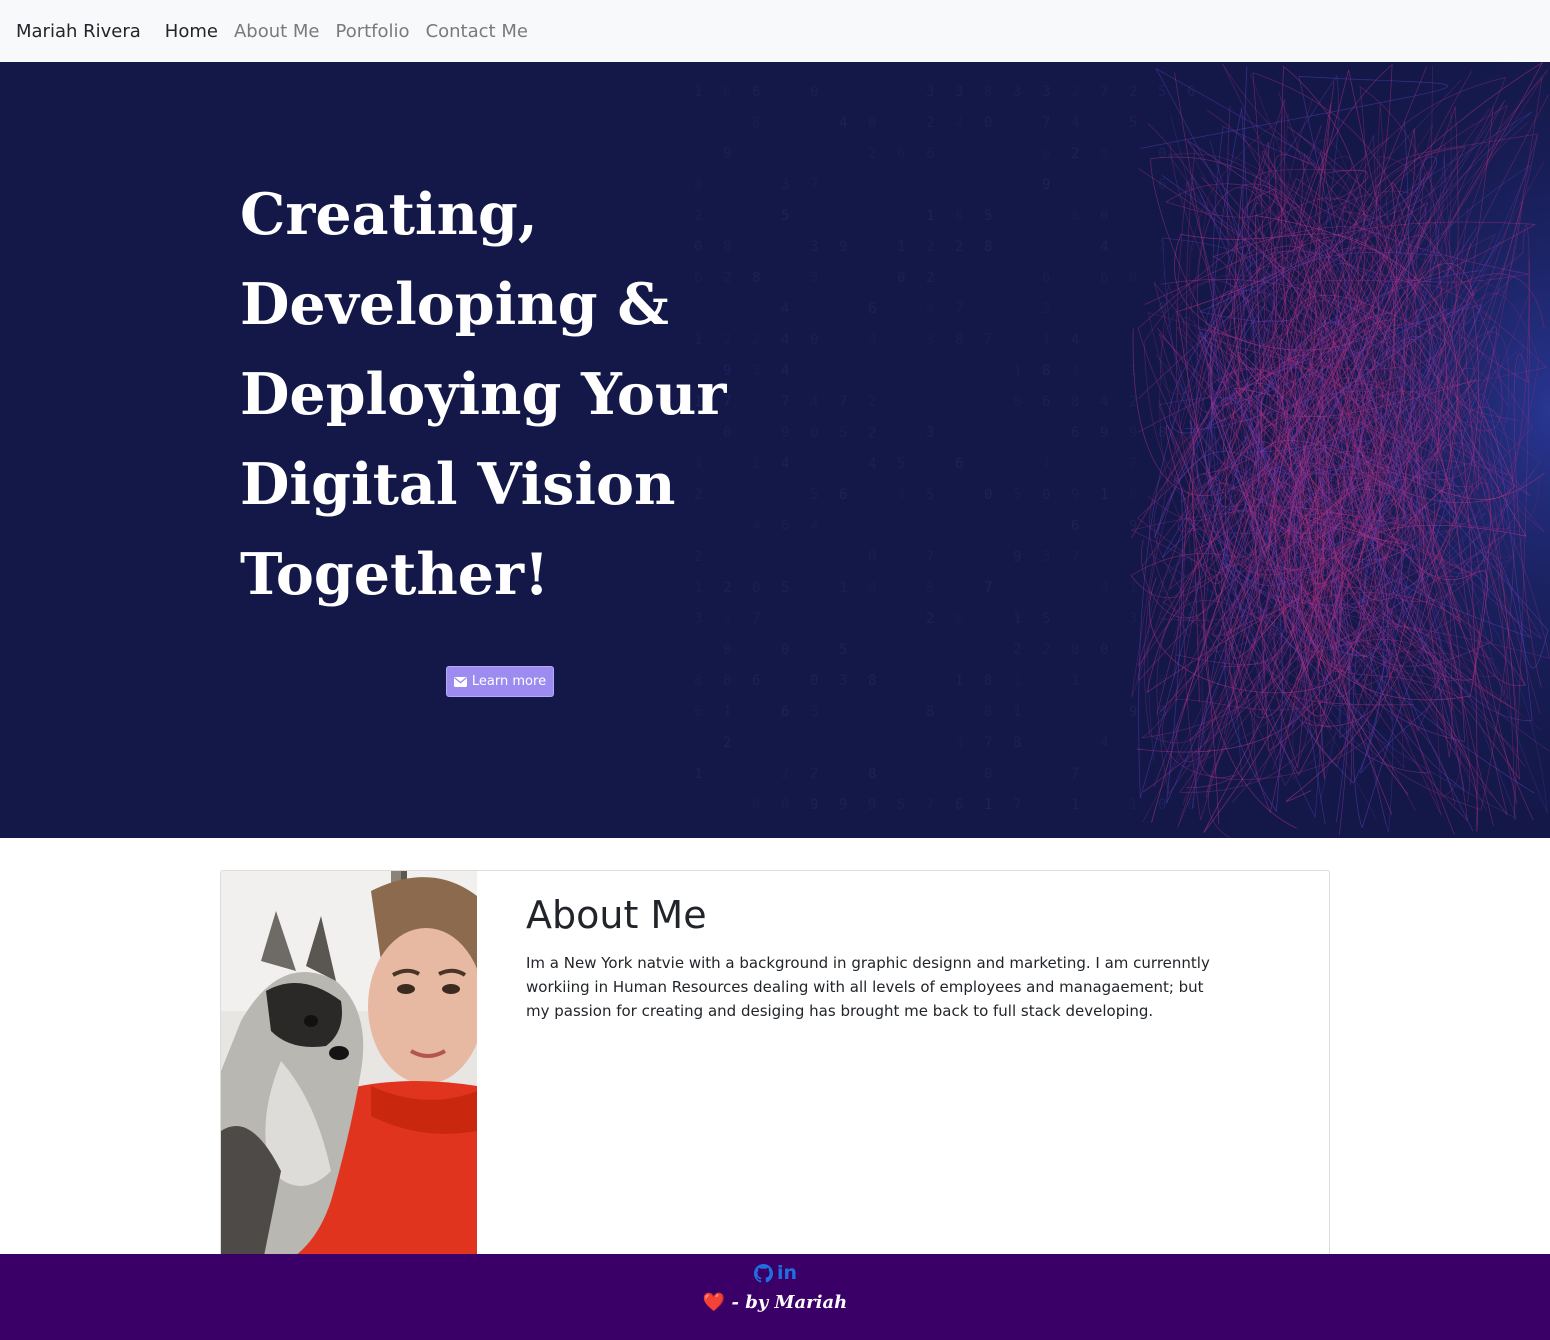 This screenshot has width=1550, height=1340. What do you see at coordinates (191, 31) in the screenshot?
I see `nav-home: Home` at bounding box center [191, 31].